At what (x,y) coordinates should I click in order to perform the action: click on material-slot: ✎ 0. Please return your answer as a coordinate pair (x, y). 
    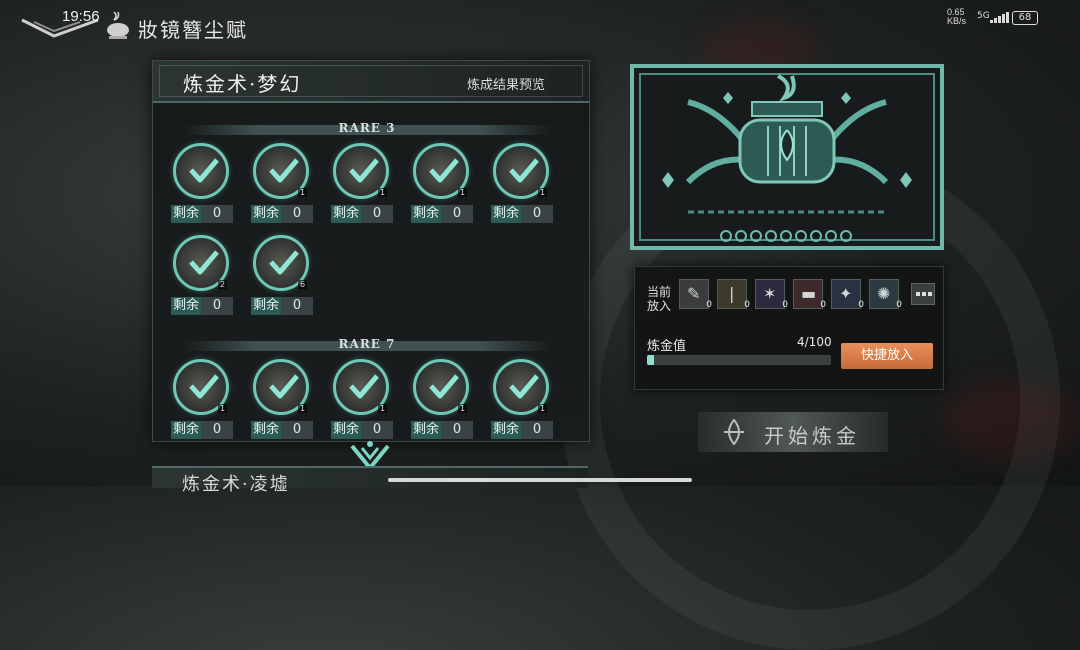
    Looking at the image, I should click on (695, 294).